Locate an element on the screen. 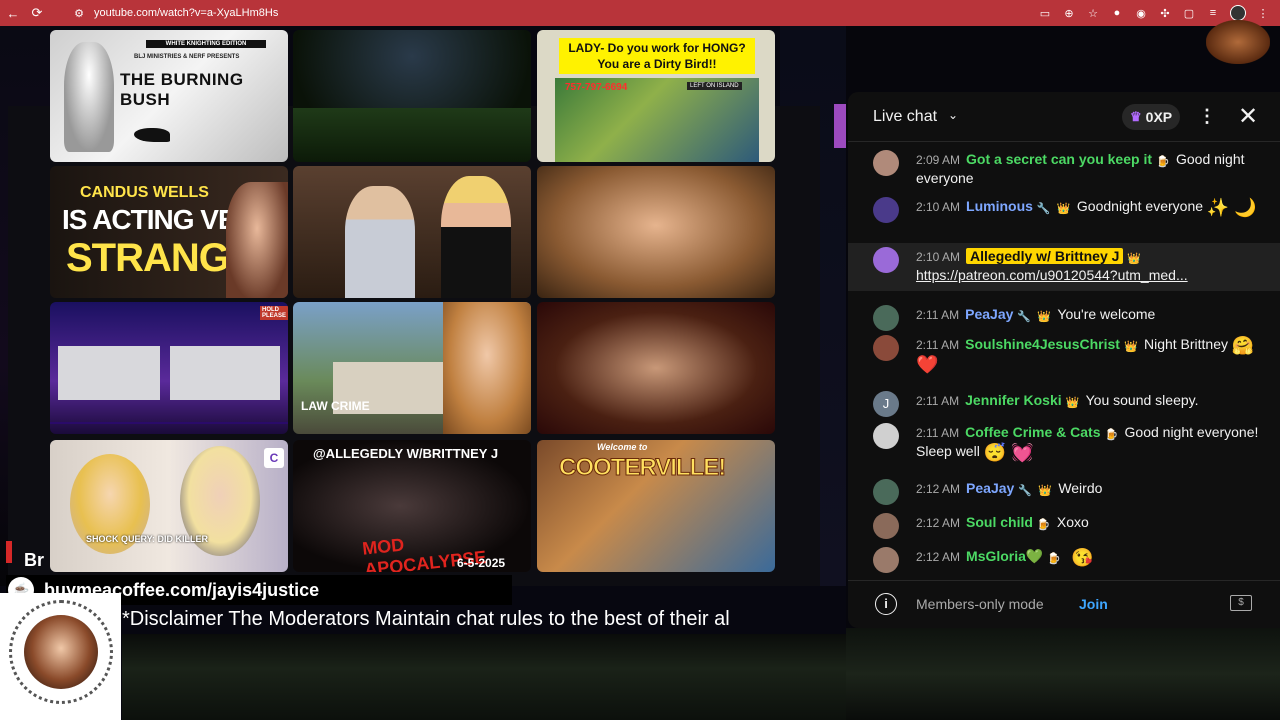  bear-mascot-image is located at coordinates (1238, 42).